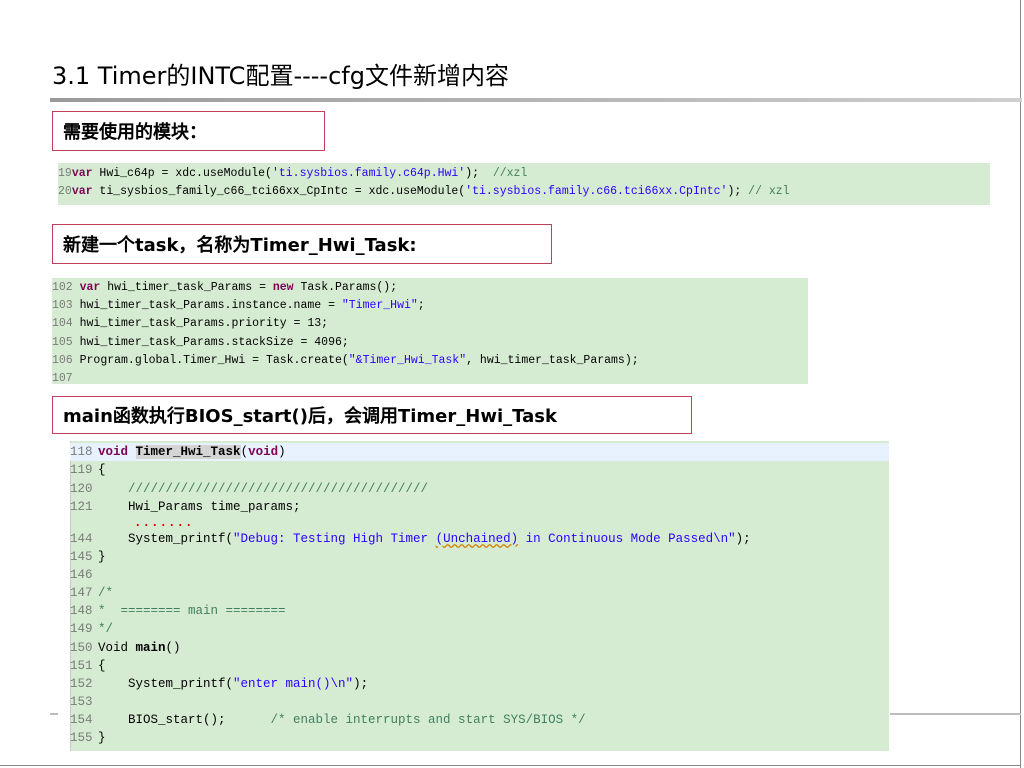 Image resolution: width=1024 pixels, height=768 pixels. Describe the element at coordinates (92, 593) in the screenshot. I see `code-line: 147/*` at that location.